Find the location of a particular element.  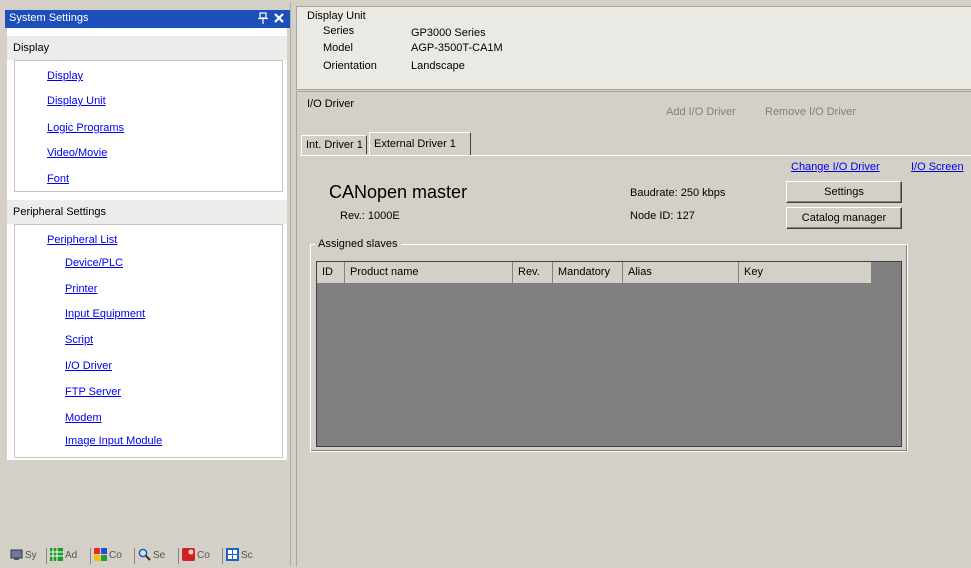

orientation-label: Orientation is located at coordinates (350, 66).